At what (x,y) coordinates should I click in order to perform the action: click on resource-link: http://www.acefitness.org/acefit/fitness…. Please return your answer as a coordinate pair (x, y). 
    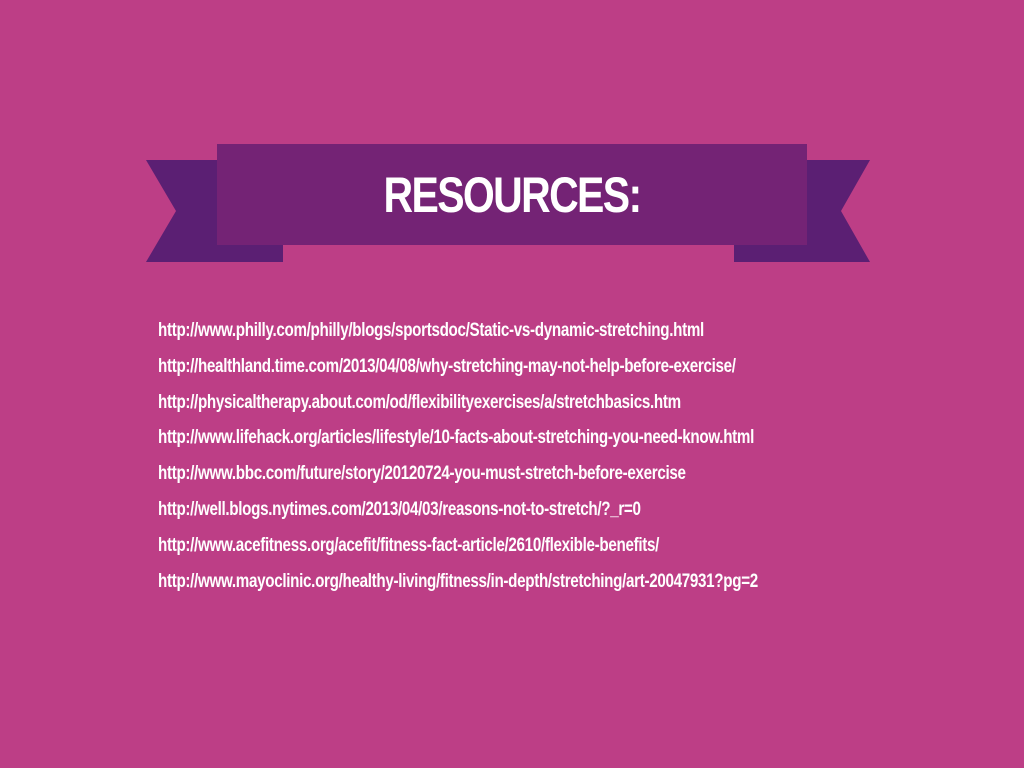
    Looking at the image, I should click on (408, 546).